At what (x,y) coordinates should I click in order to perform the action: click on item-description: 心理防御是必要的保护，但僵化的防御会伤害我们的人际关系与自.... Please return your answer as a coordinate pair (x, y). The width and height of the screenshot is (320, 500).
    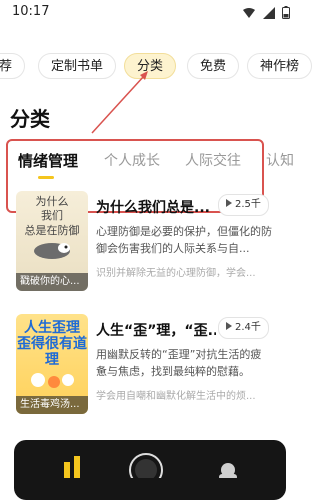
    Looking at the image, I should click on (184, 240).